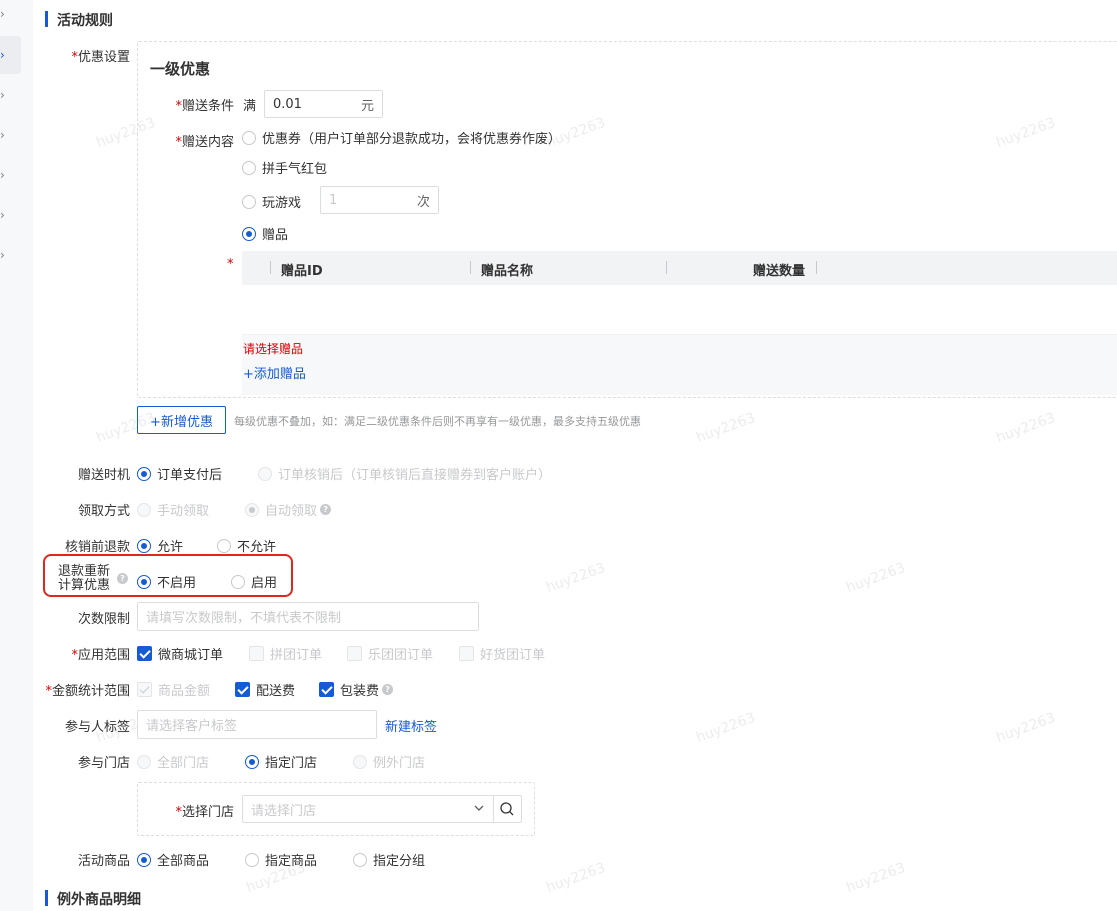 This screenshot has height=911, width=1117. Describe the element at coordinates (177, 583) in the screenshot. I see `radio-label: 不启用` at that location.